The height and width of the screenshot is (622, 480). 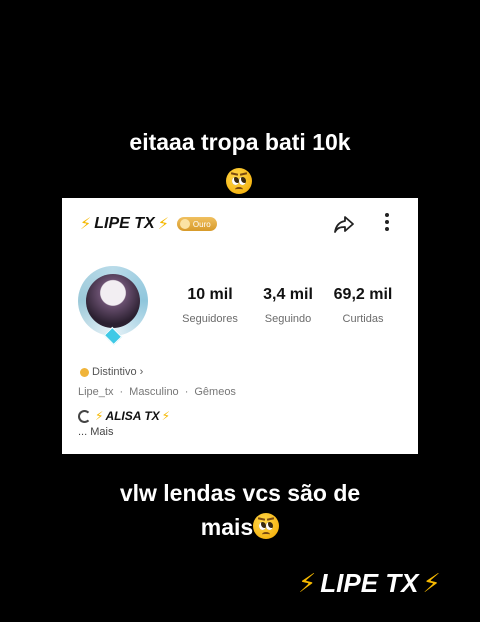 What do you see at coordinates (288, 294) in the screenshot?
I see `stat-value: 3,4 mil` at bounding box center [288, 294].